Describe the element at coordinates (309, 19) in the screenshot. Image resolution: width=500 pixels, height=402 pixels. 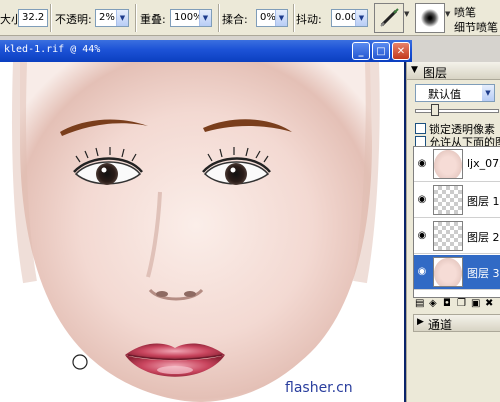
I see `jitter-label: 抖动:` at that location.